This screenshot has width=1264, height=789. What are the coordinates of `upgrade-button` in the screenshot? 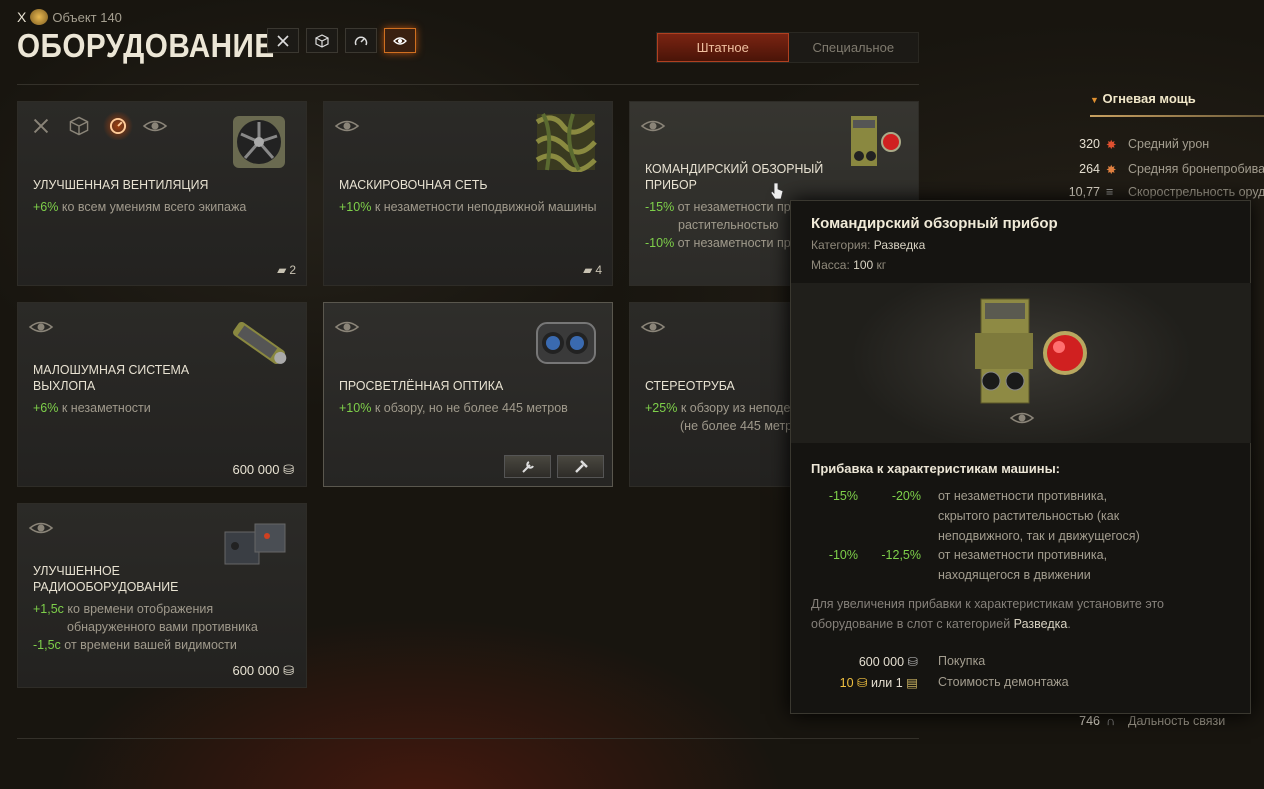 It's located at (527, 466).